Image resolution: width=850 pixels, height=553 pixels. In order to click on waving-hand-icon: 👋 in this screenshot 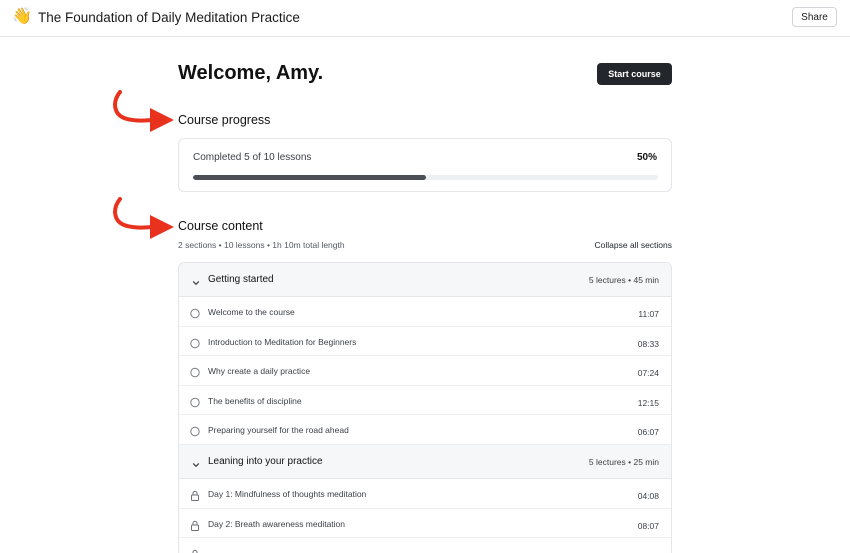, I will do `click(22, 16)`.